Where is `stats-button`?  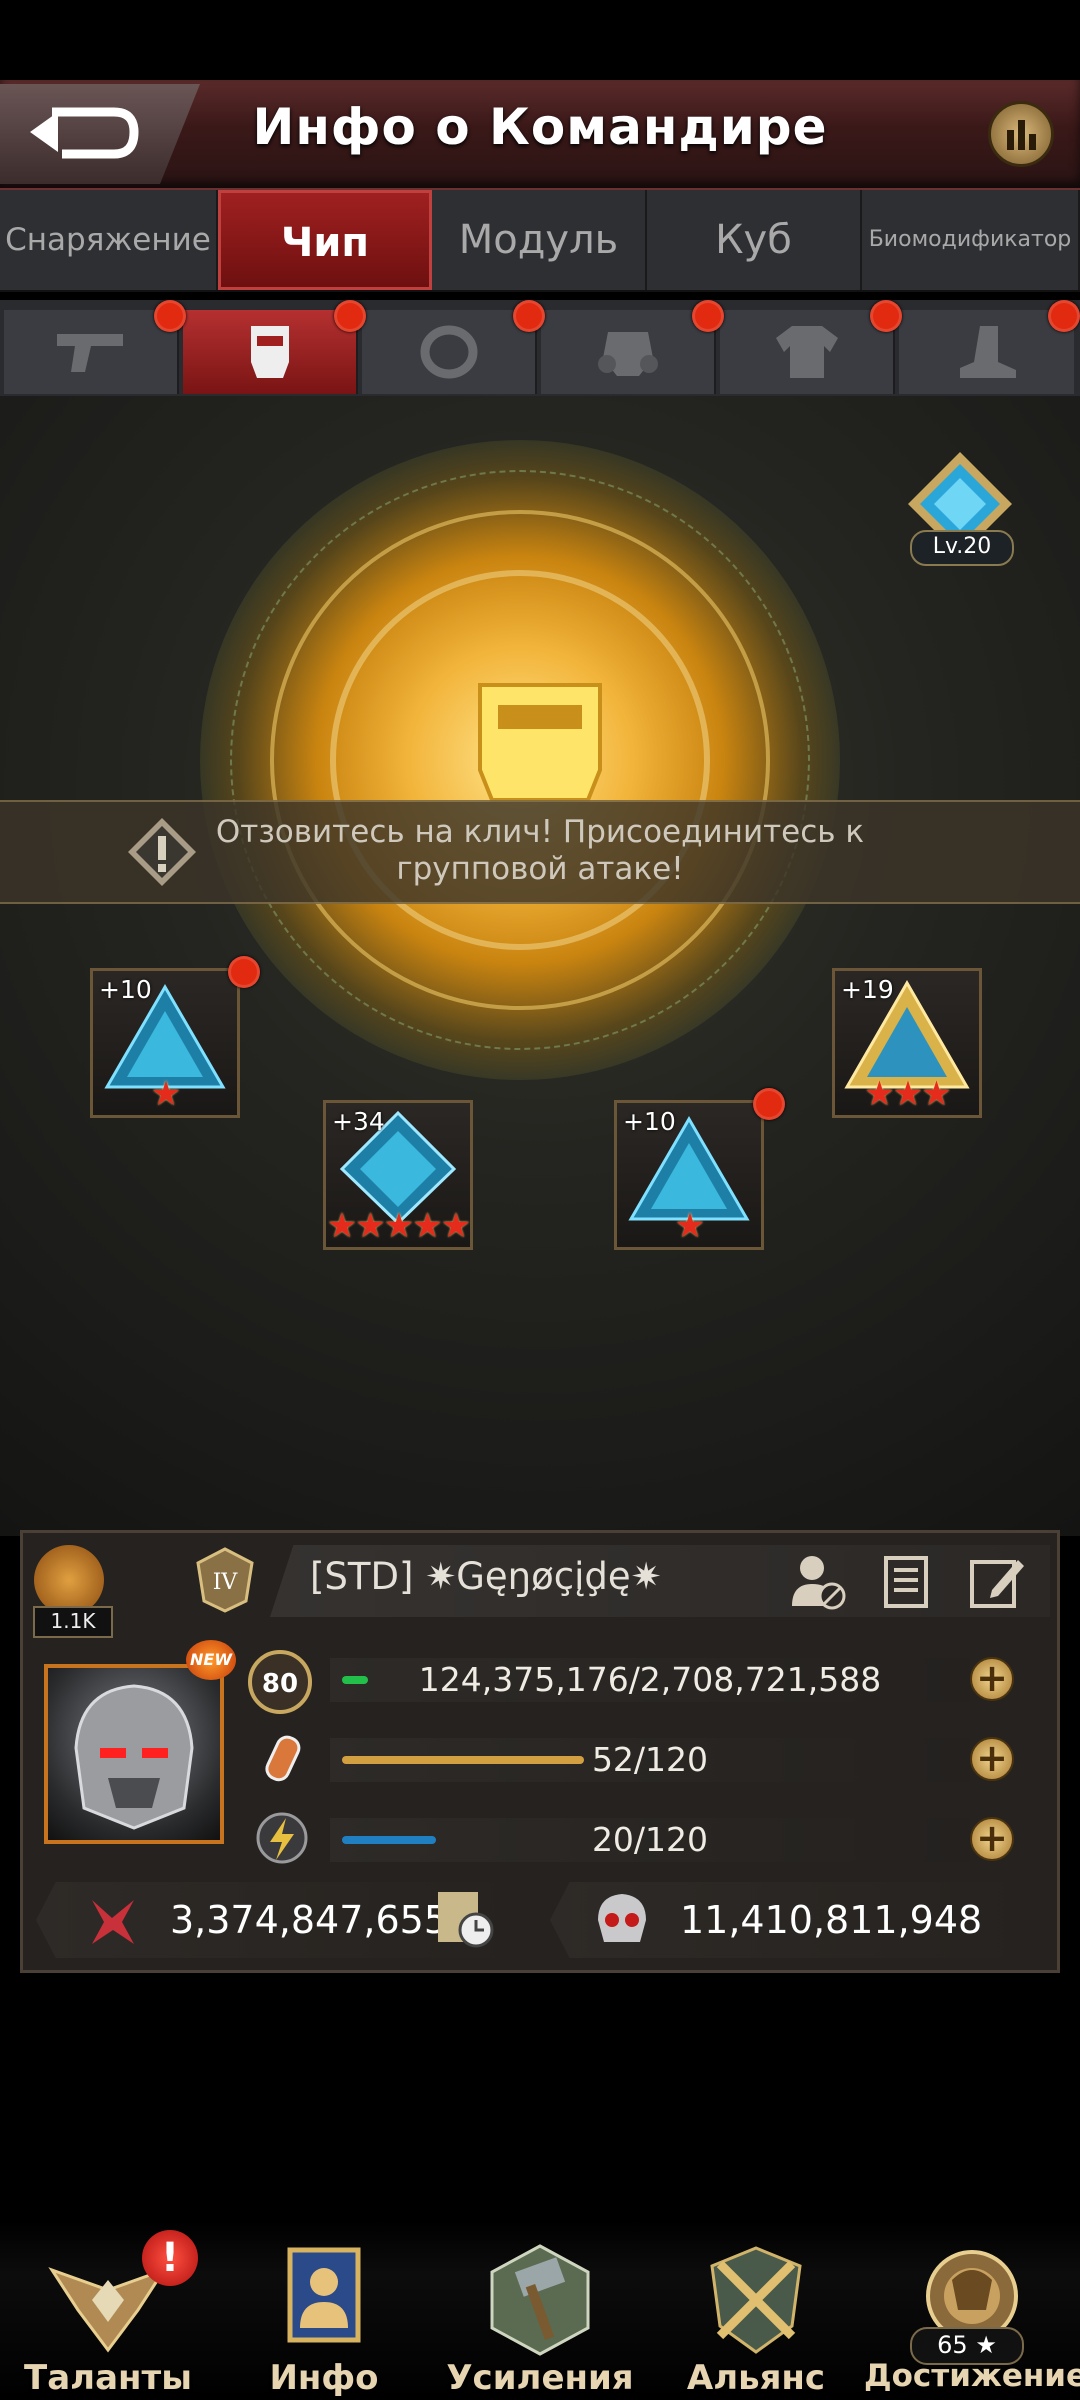
stats-button is located at coordinates (1021, 134).